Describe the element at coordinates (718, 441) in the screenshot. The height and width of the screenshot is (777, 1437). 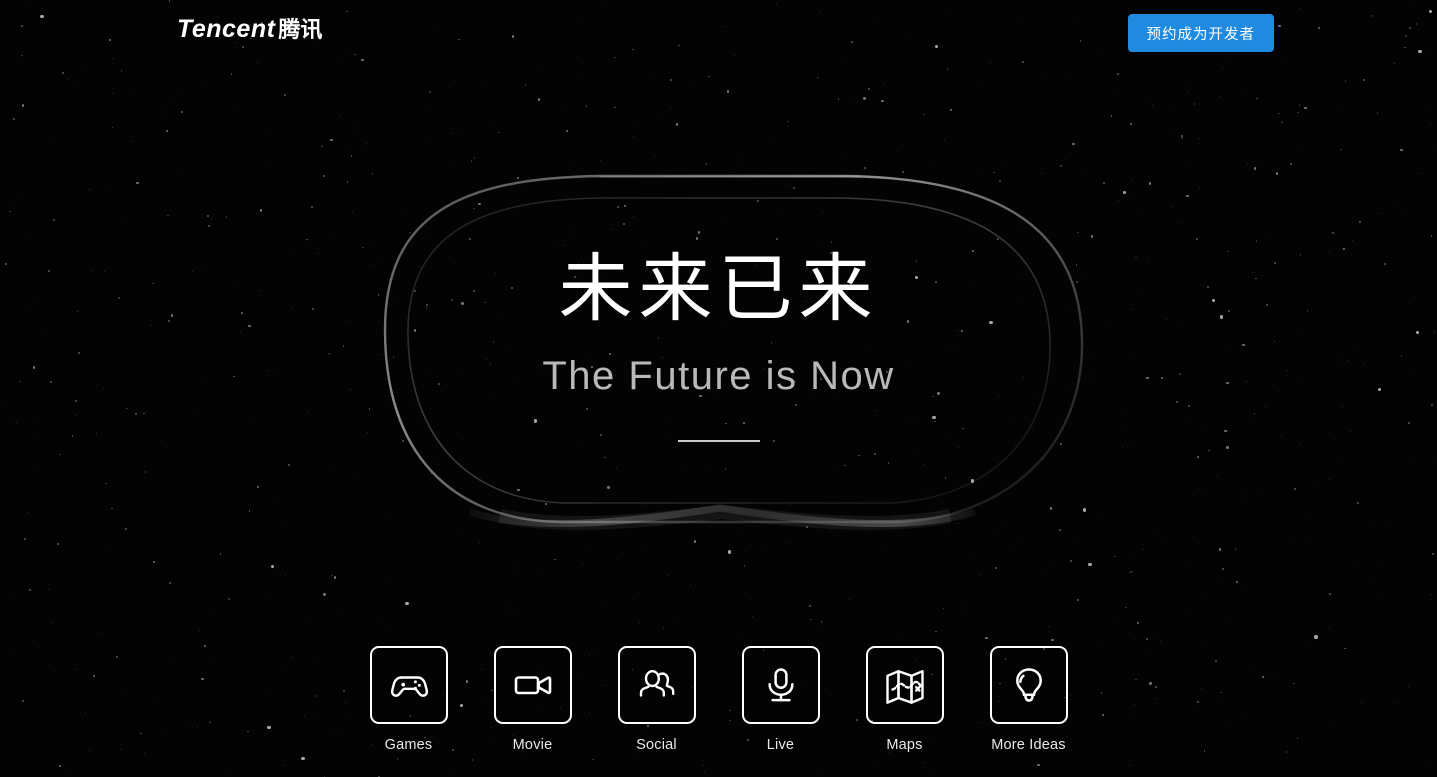
I see `hero-divider` at that location.